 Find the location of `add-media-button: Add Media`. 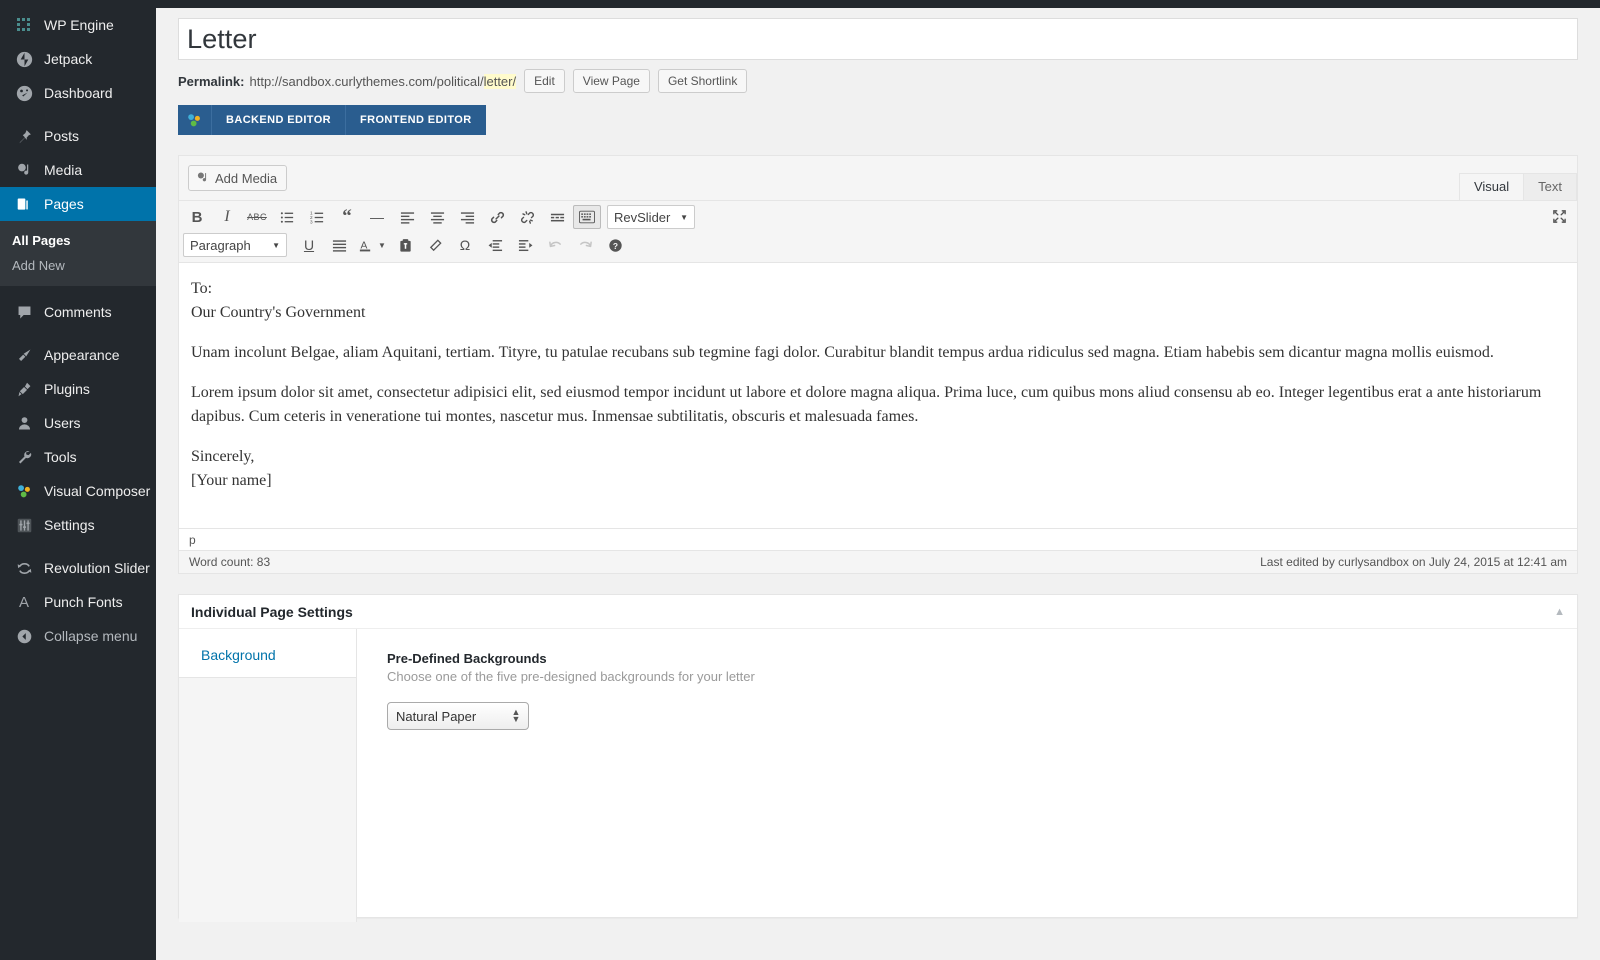

add-media-button: Add Media is located at coordinates (238, 178).